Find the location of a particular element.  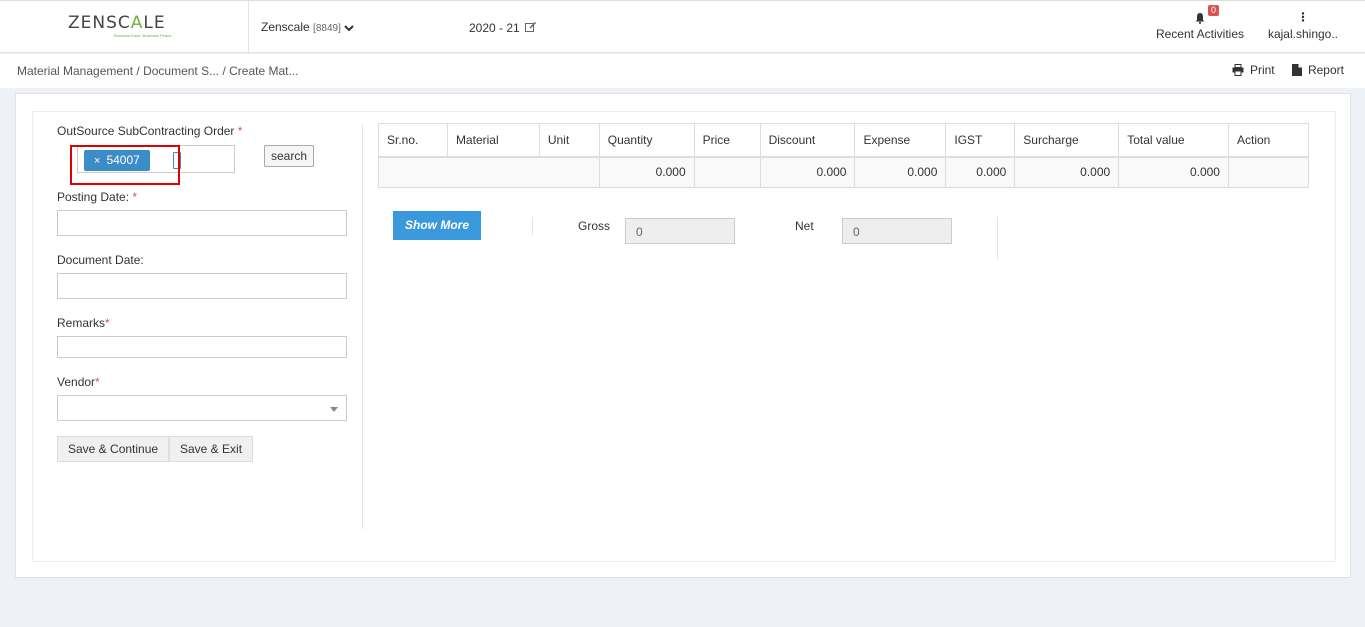

col-surcharge: Surcharge is located at coordinates (1067, 140).